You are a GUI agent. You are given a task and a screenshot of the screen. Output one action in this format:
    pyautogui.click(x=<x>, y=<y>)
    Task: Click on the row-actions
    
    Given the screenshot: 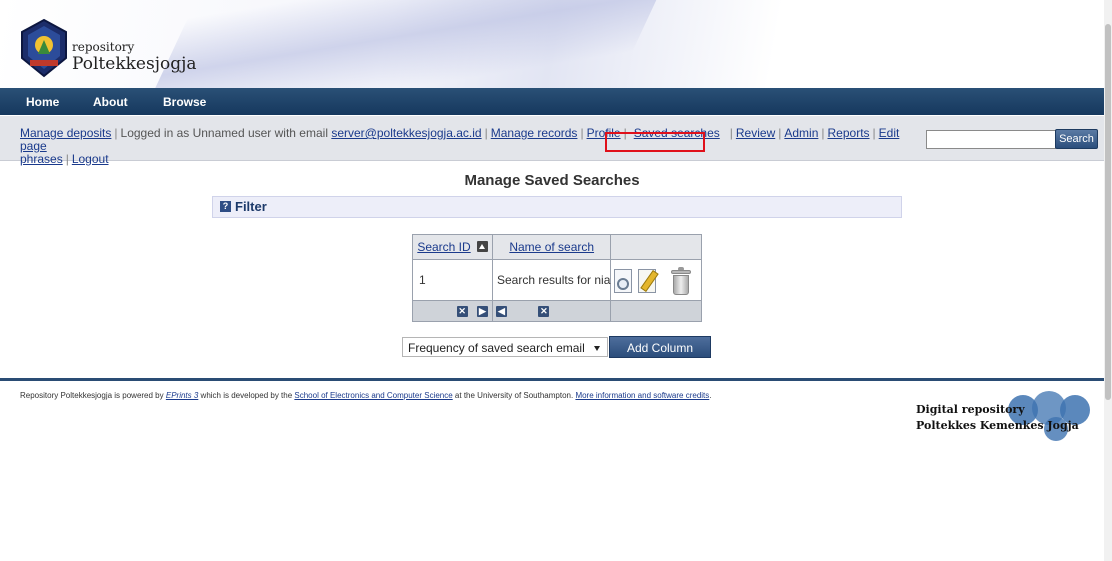 What is the action you would take?
    pyautogui.click(x=656, y=280)
    